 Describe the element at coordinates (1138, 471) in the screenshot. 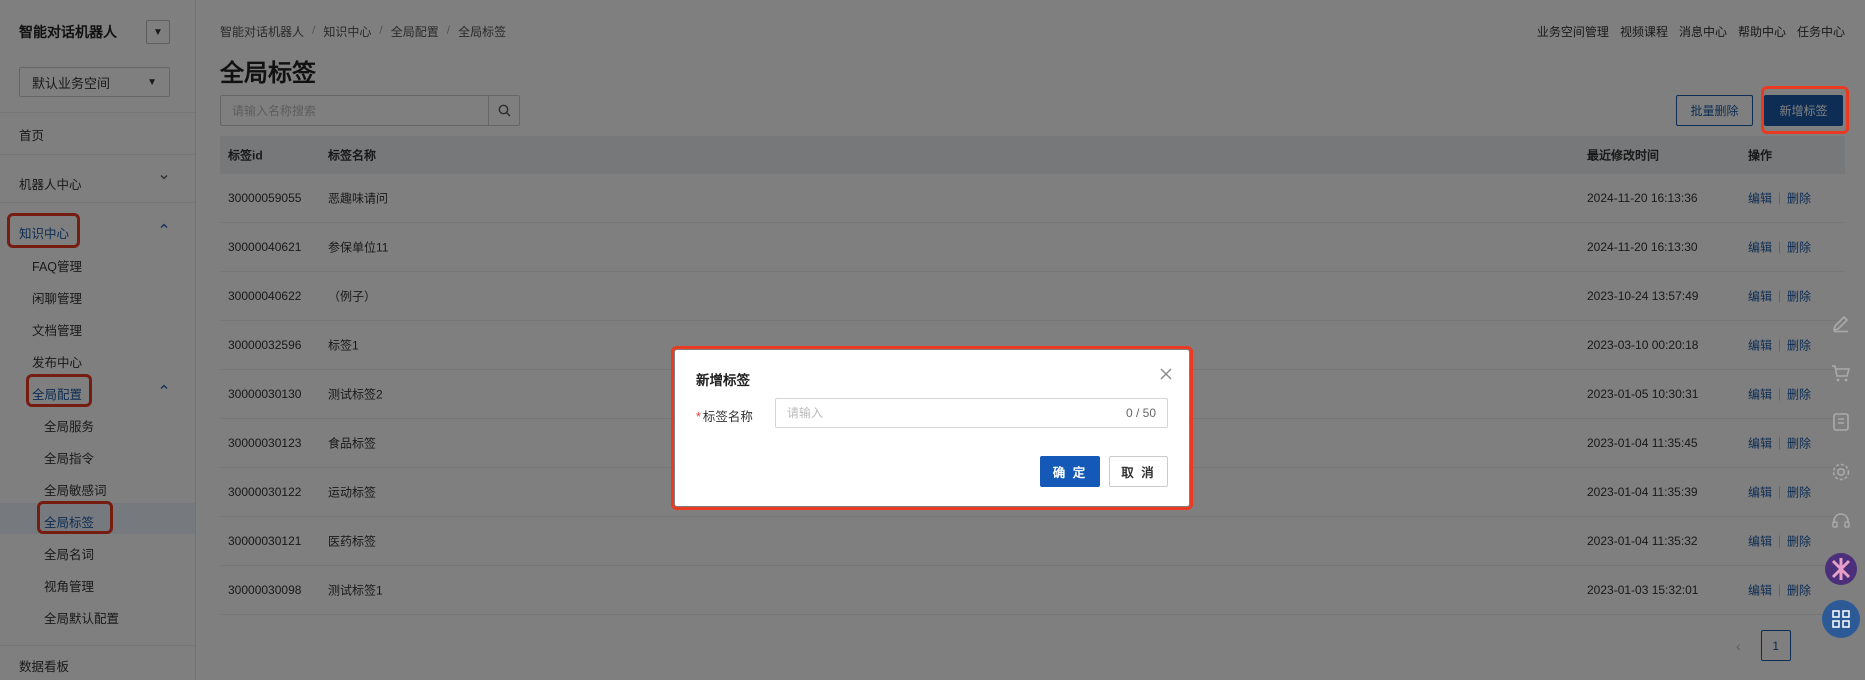

I see `cancel-button: 取 消` at that location.